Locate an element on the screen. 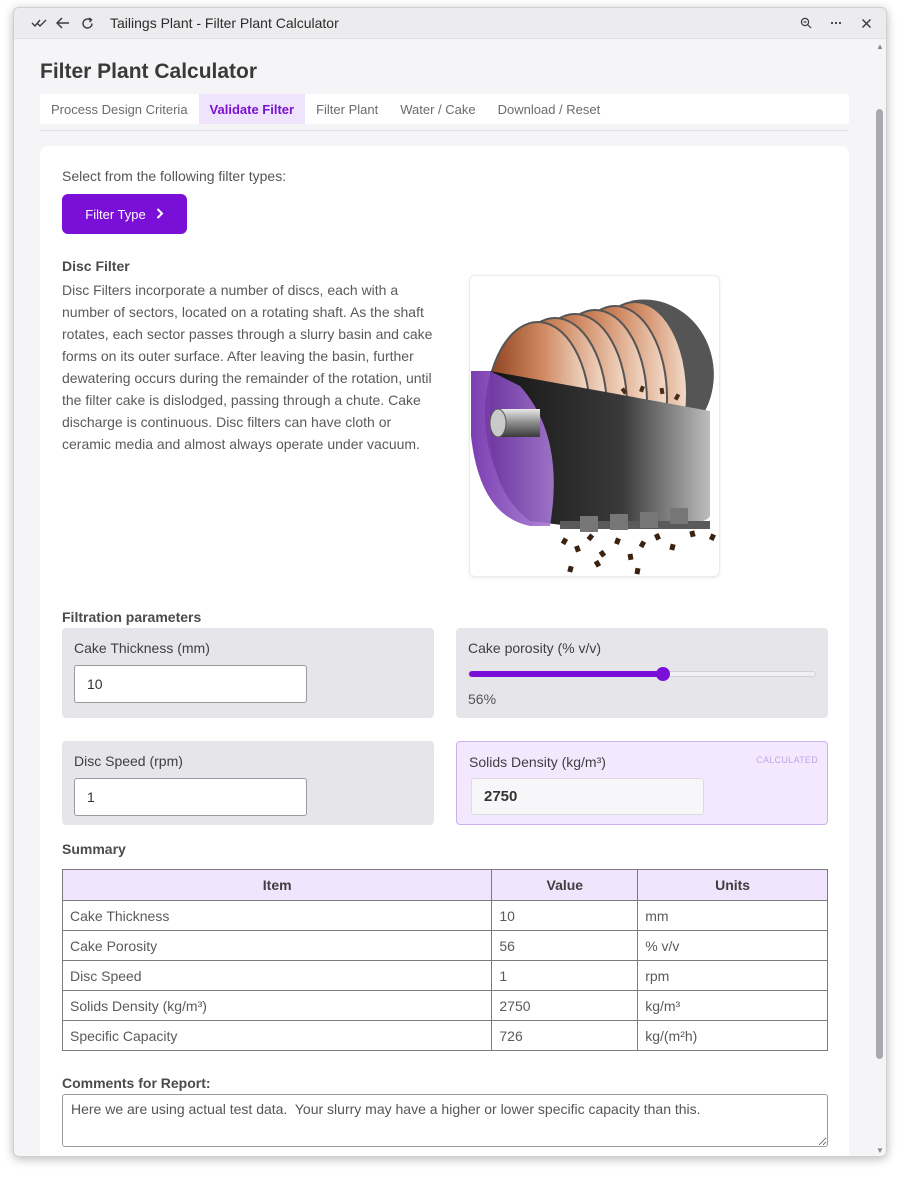 This screenshot has width=900, height=1183. table-row: Cake Porosity 56 % v/v is located at coordinates (444, 945).